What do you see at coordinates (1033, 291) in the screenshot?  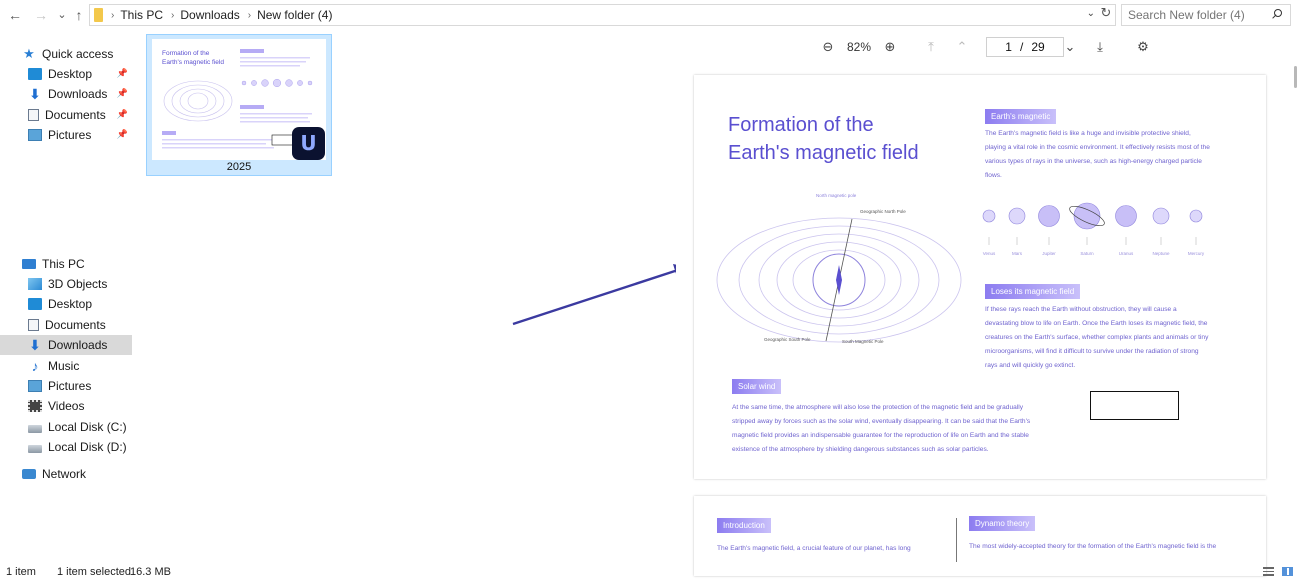 I see `tag-loses-magnetic-field: Loses its magnetic field` at bounding box center [1033, 291].